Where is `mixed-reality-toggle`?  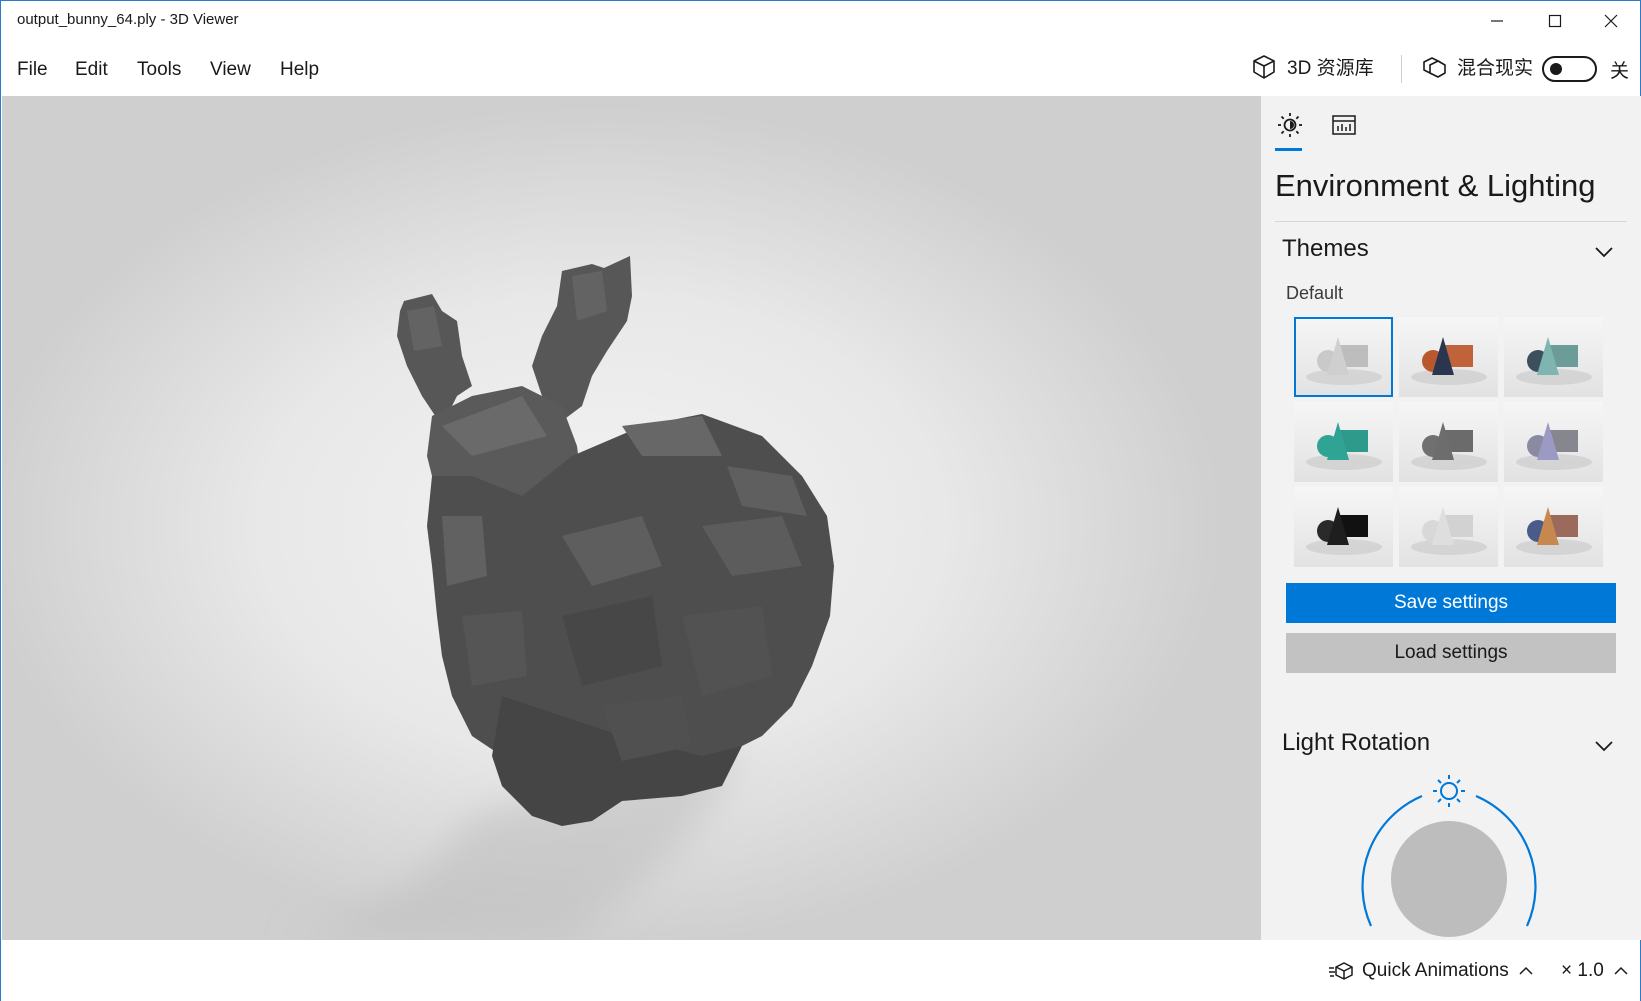
mixed-reality-toggle is located at coordinates (1569, 69).